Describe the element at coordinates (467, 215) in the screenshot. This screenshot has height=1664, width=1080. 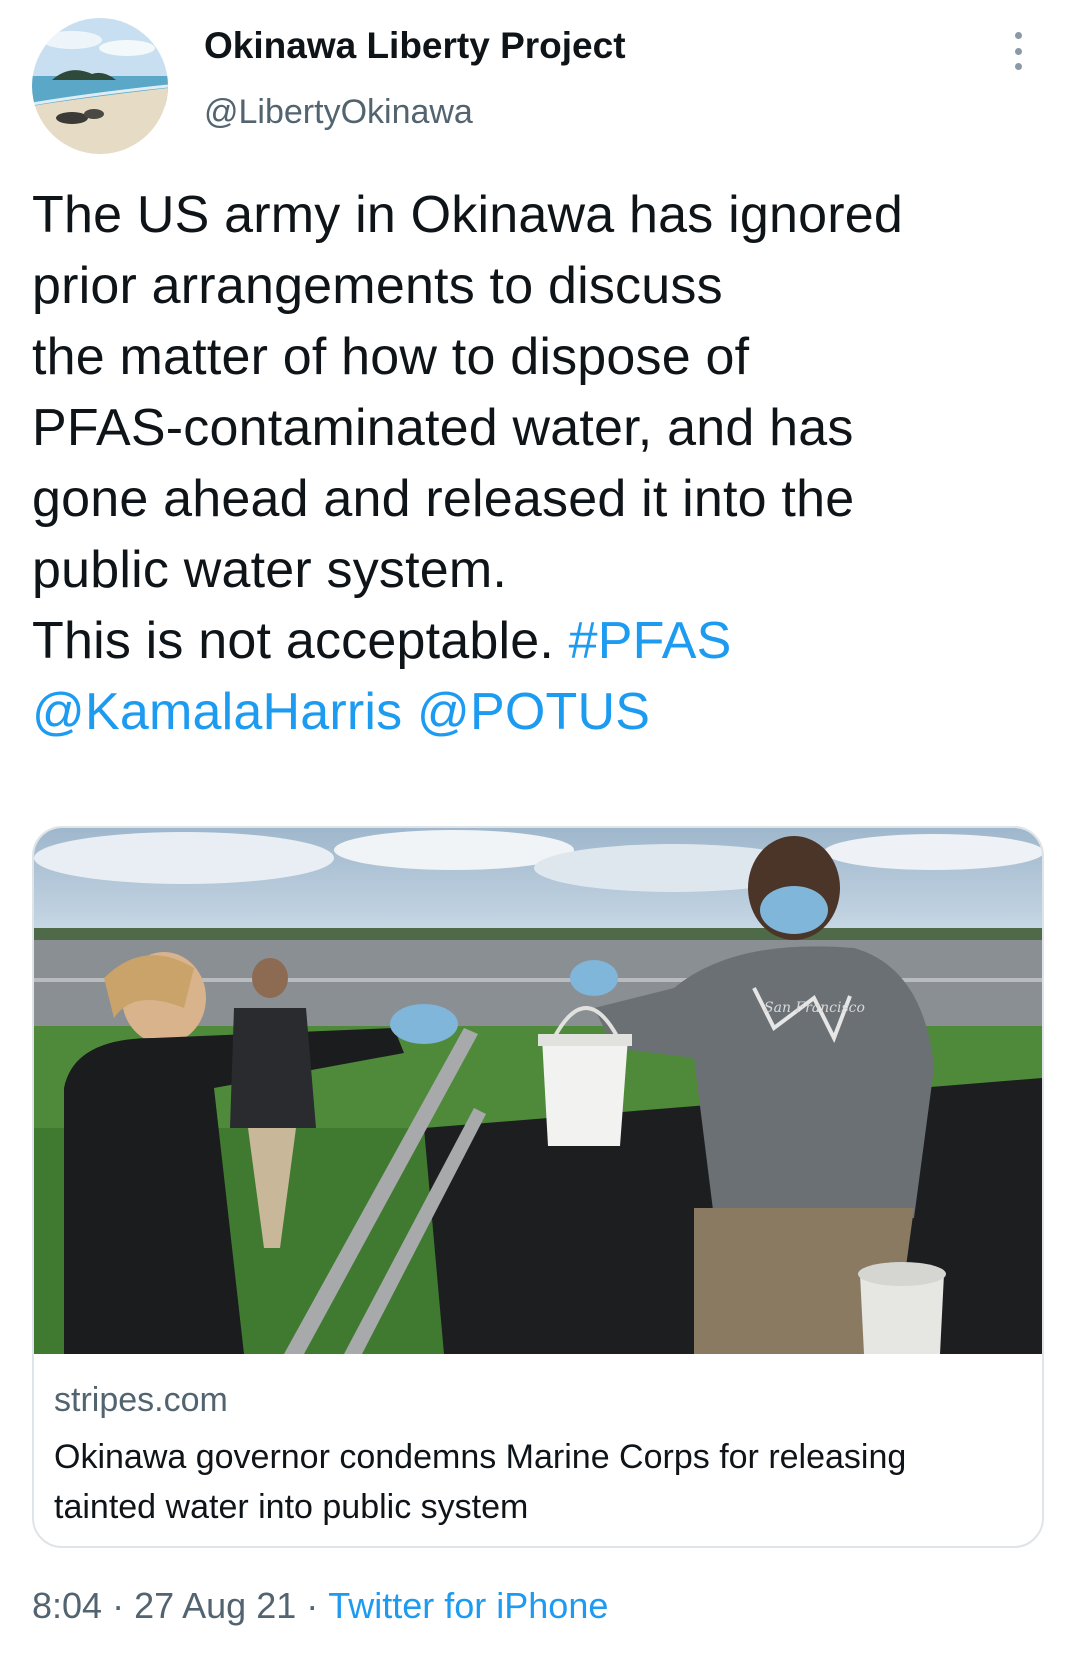
I see `tweet-text-line: The US army in Okinawa has ignored` at that location.